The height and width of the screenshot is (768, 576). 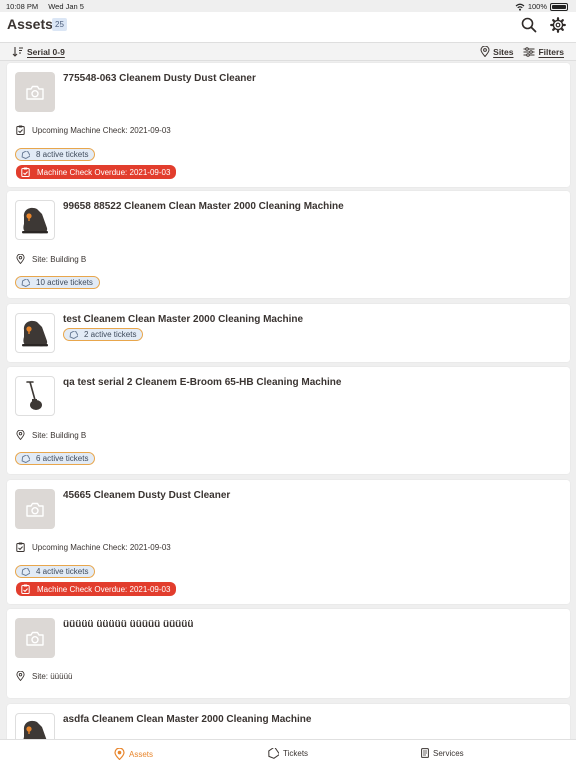 I want to click on filters-button: Filters, so click(x=543, y=51).